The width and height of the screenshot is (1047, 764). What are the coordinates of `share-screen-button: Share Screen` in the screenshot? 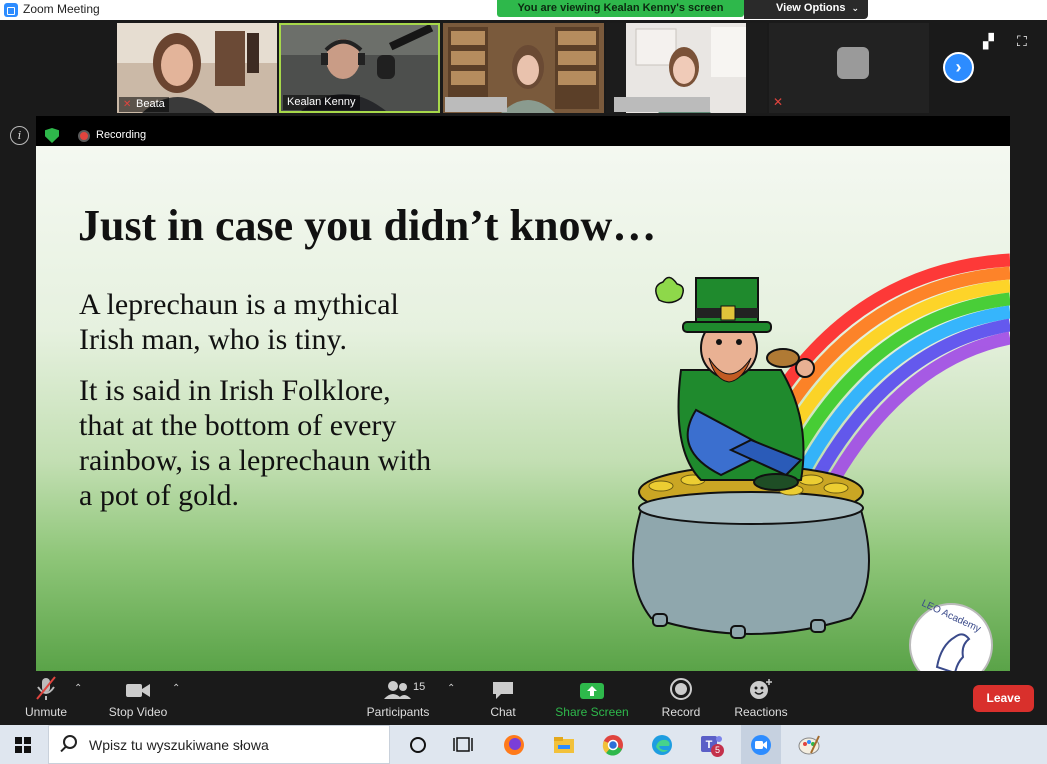 It's located at (592, 698).